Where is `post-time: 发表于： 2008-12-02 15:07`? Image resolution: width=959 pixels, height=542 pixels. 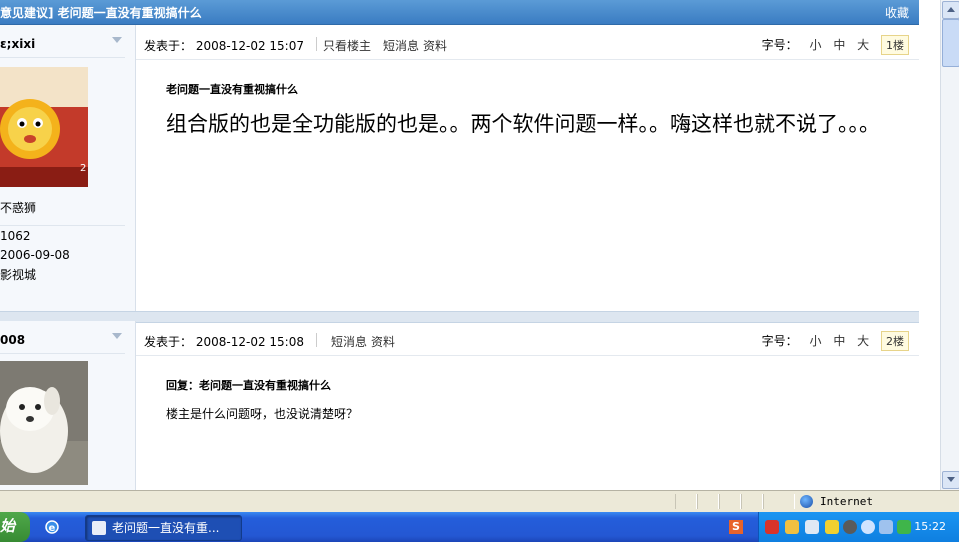 post-time: 发表于： 2008-12-02 15:07 is located at coordinates (224, 45).